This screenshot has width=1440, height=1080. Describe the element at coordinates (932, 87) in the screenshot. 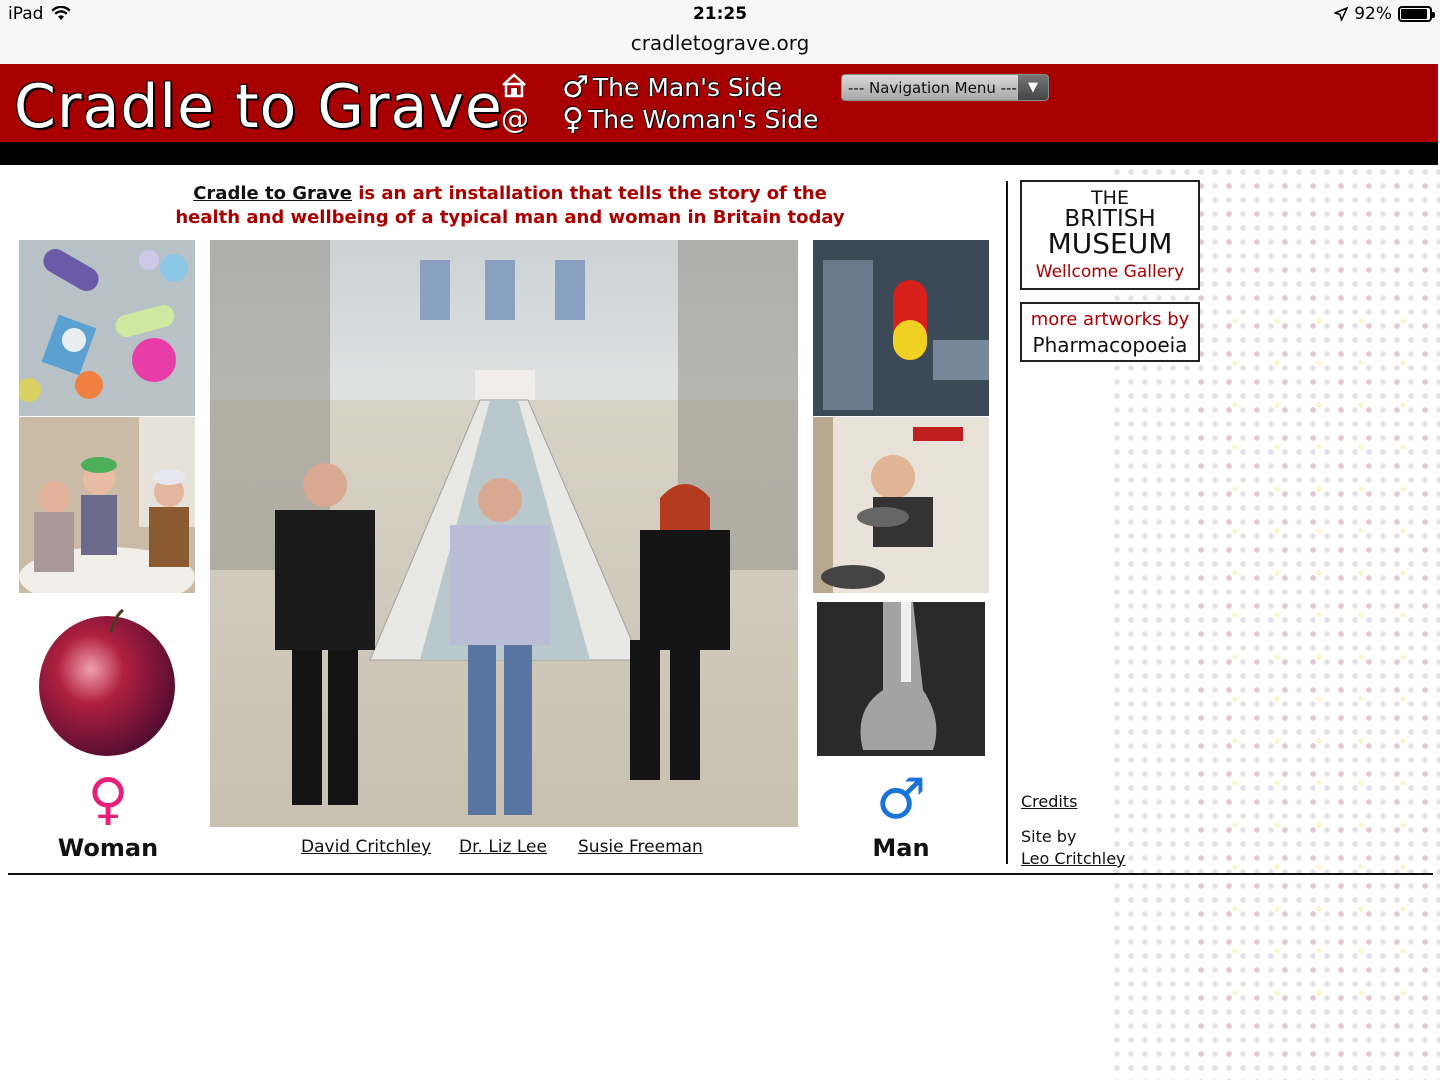

I see `navigation-menu-label: --- Navigation Menu ---` at that location.